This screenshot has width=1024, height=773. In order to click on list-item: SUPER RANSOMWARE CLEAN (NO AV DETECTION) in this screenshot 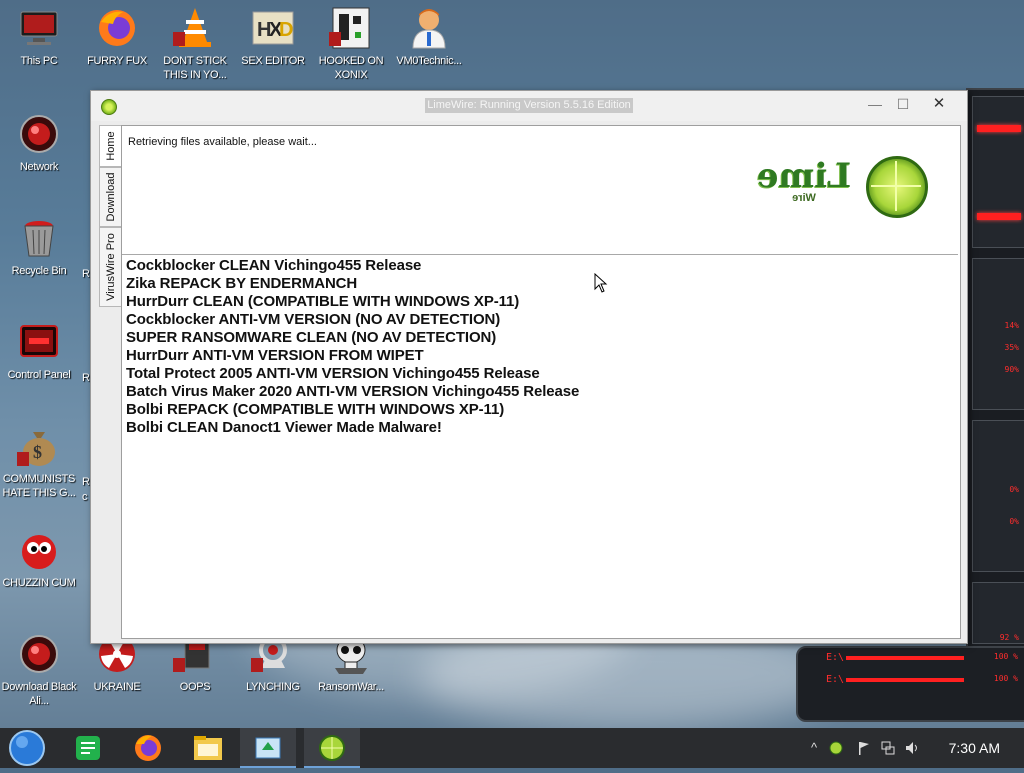, I will do `click(311, 337)`.